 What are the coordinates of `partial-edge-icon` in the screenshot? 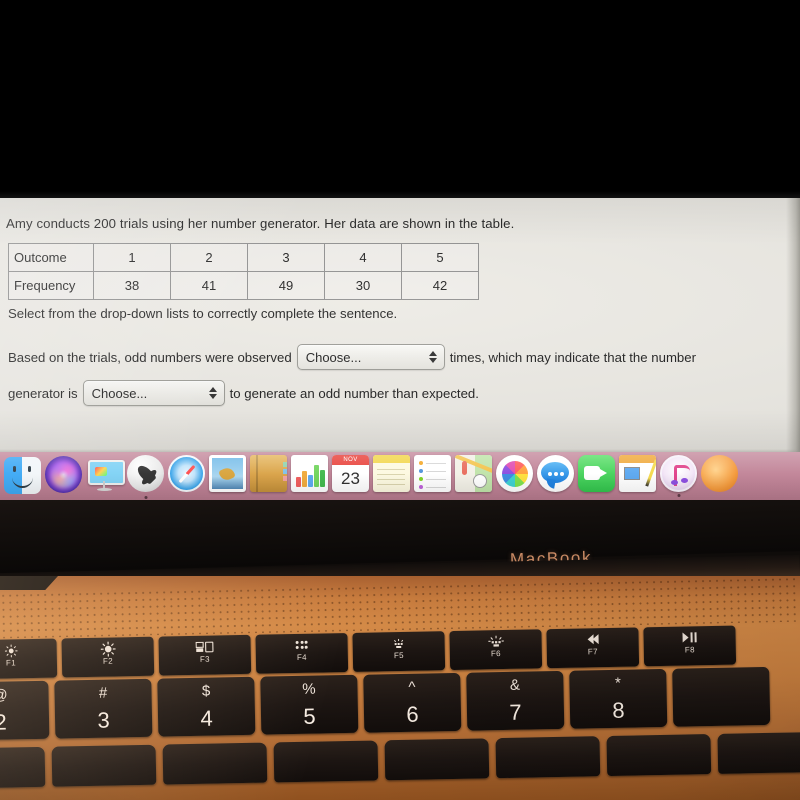 It's located at (719, 473).